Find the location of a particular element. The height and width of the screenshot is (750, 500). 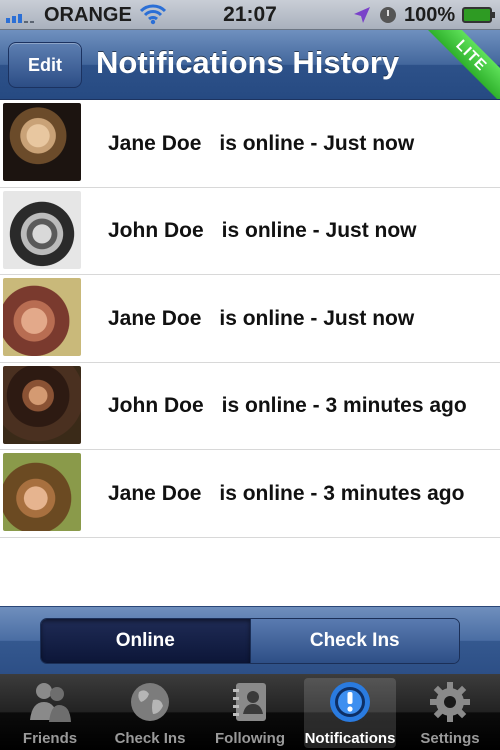

tab-following: Following is located at coordinates (250, 712).